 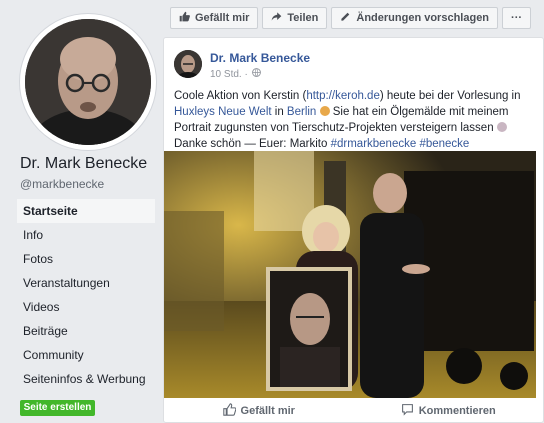 I want to click on post-text-part: Danke schön — Euer: Markito, so click(x=252, y=144).